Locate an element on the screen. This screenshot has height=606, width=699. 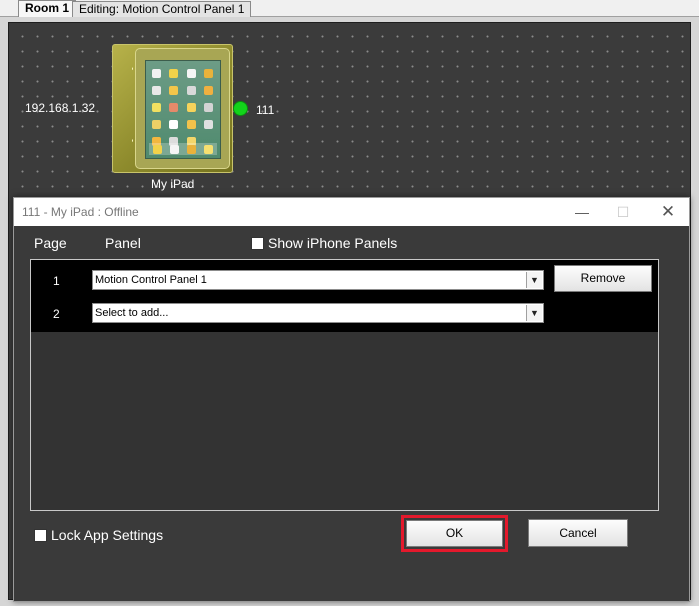
connection-status-indicator is located at coordinates (240, 108).